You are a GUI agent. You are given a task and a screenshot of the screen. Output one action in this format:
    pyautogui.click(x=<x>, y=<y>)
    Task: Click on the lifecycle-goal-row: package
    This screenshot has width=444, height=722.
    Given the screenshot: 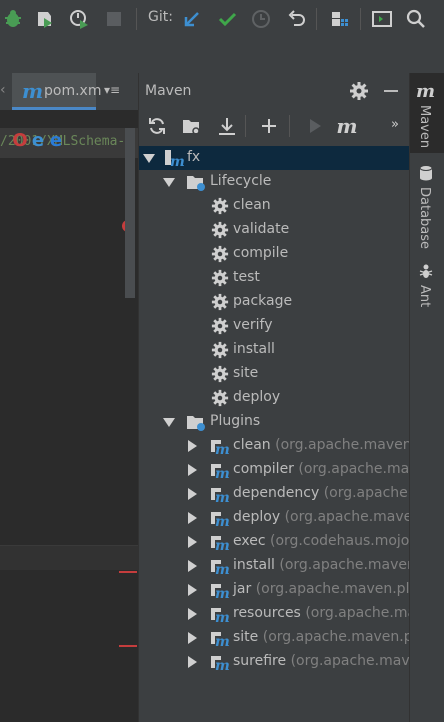 What is the action you would take?
    pyautogui.click(x=274, y=302)
    